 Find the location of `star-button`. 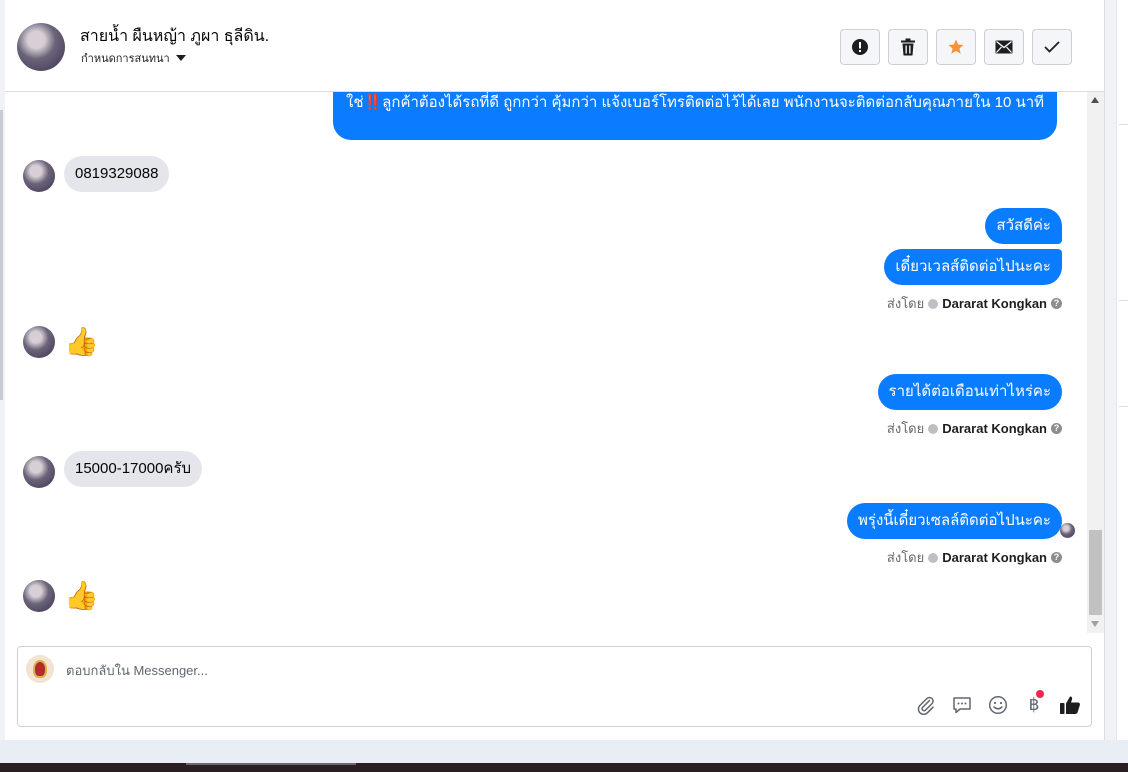

star-button is located at coordinates (956, 47).